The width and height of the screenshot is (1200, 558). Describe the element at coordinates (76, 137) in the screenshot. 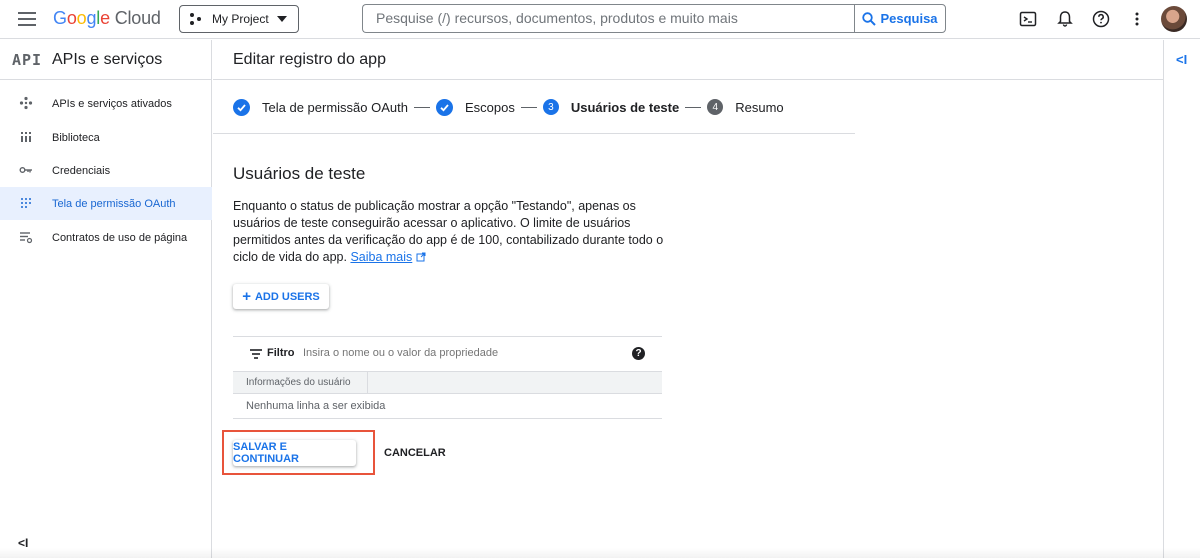

I see `sidebar-item-label: Biblioteca` at that location.